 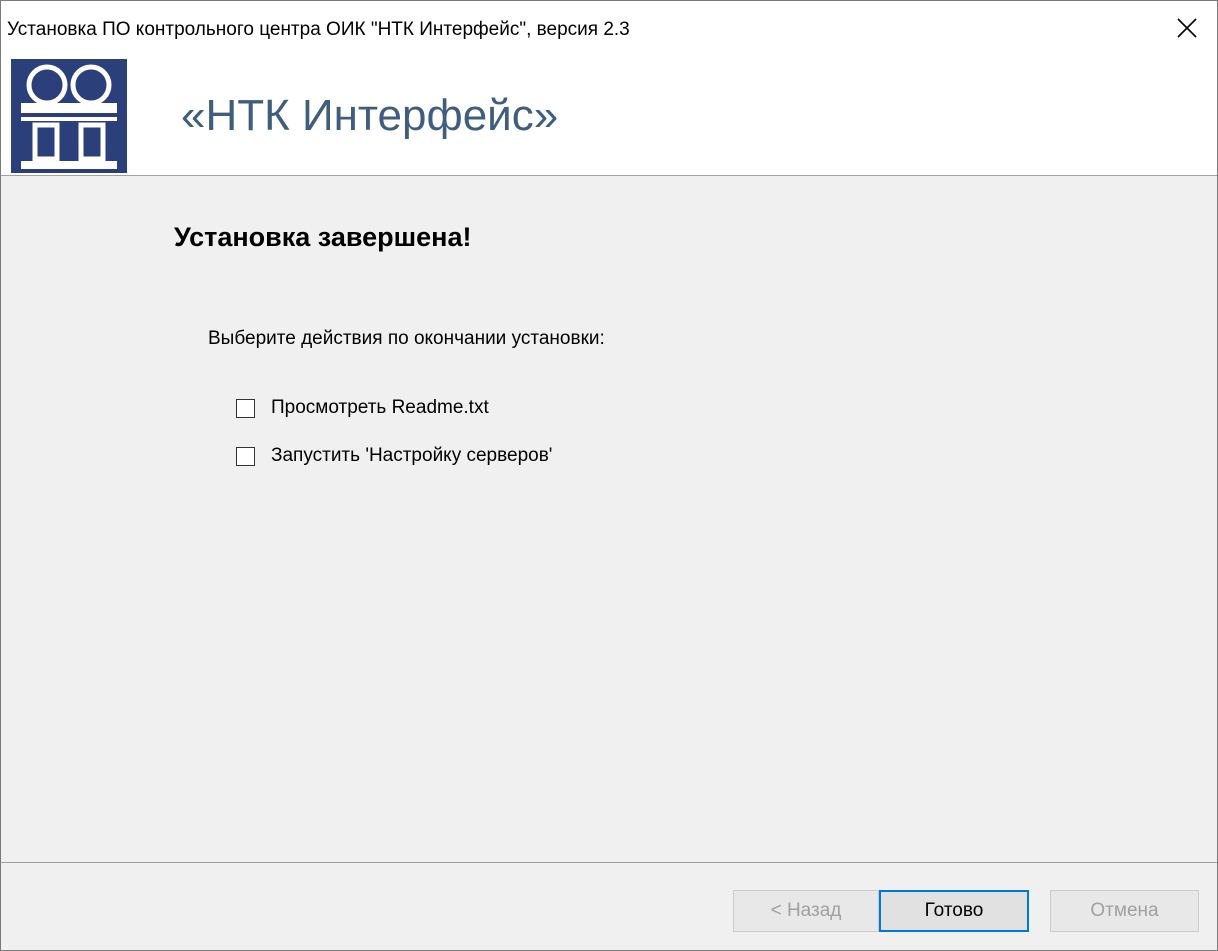 What do you see at coordinates (69, 116) in the screenshot?
I see `ntk-logo-icon` at bounding box center [69, 116].